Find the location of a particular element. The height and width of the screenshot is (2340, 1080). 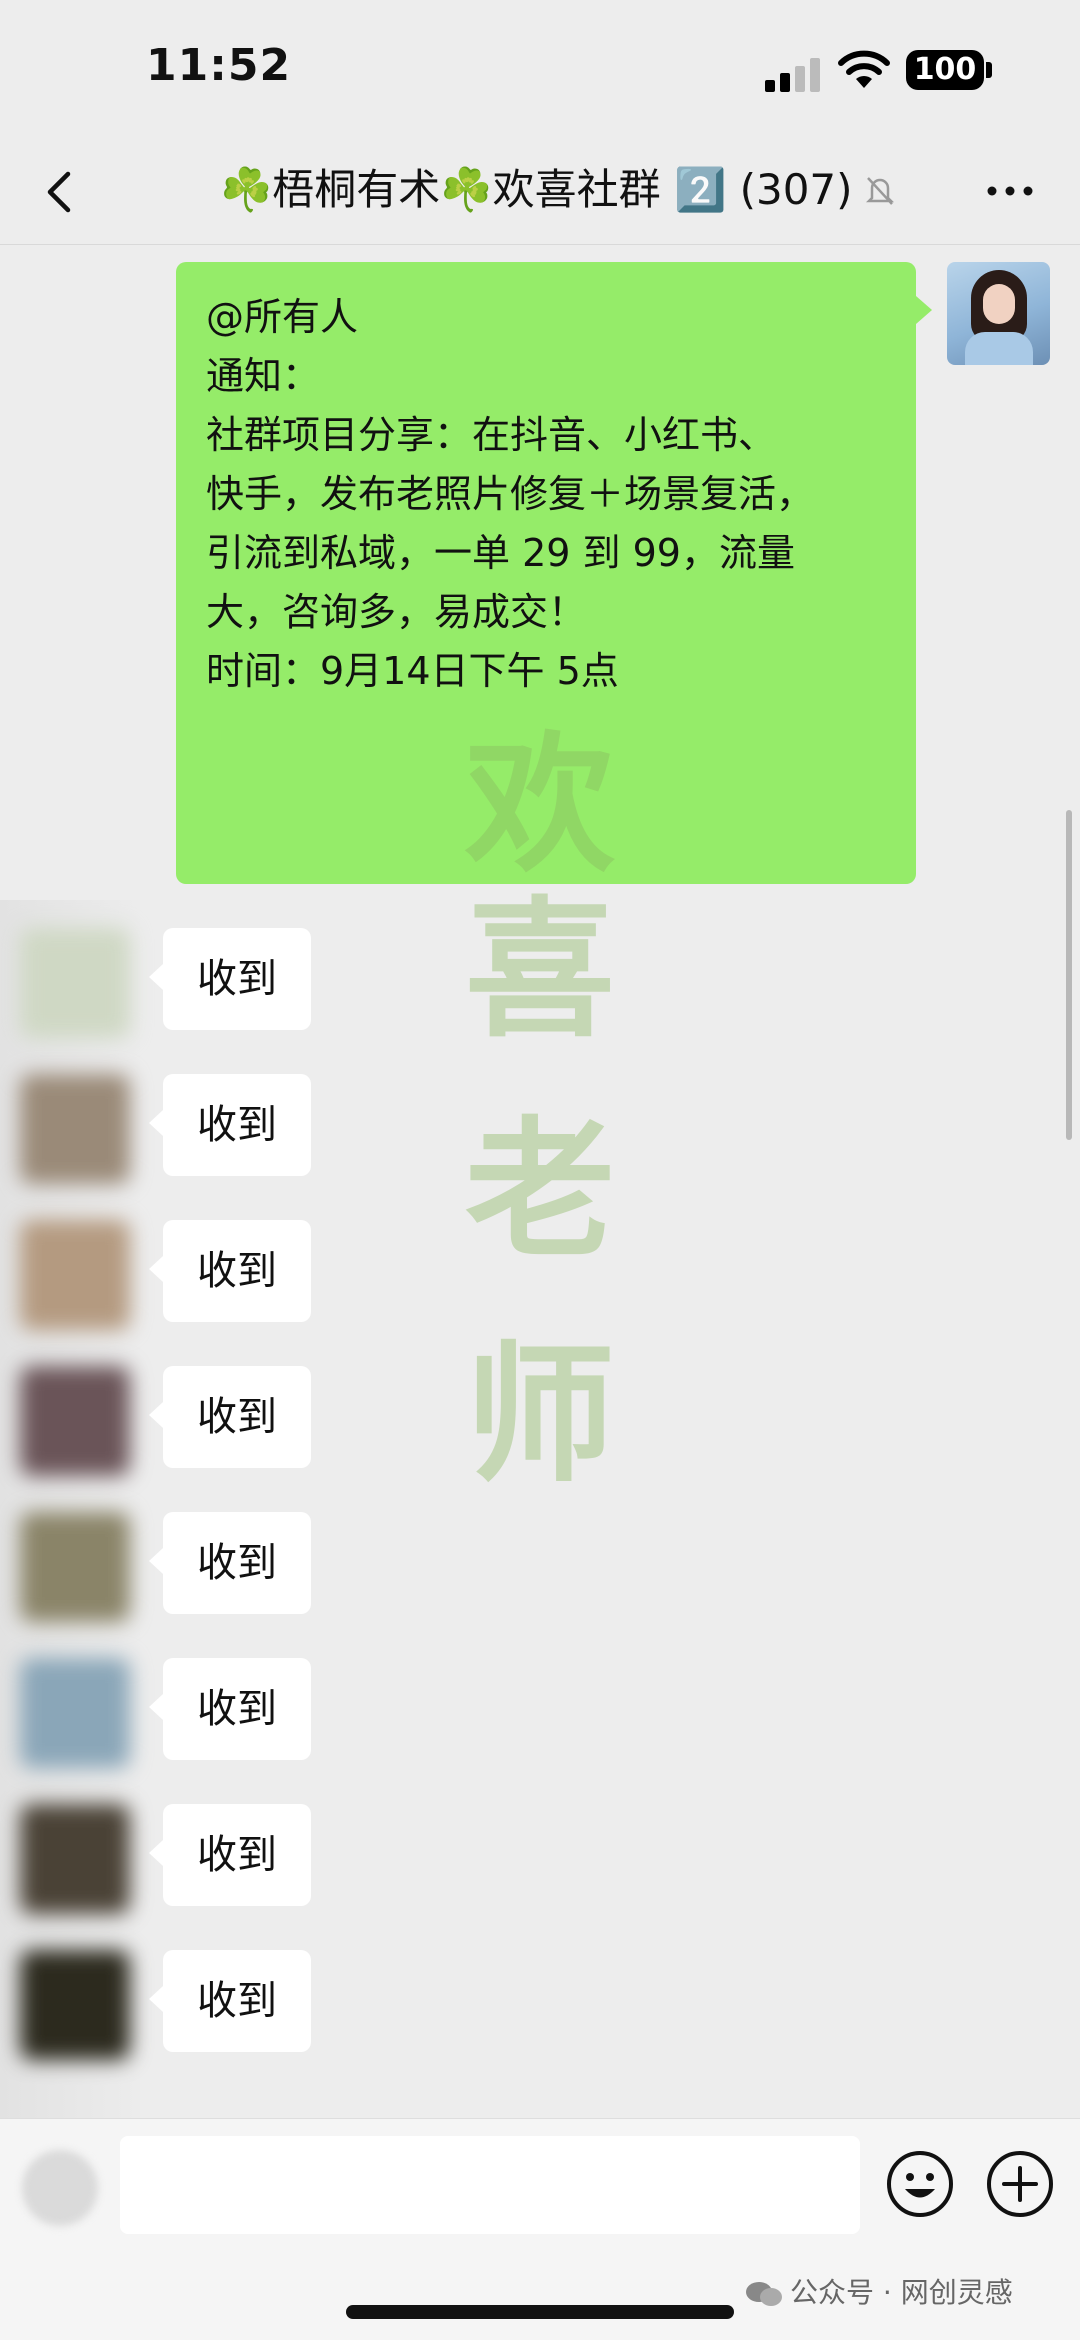

chat-header: ☘️梧桐有术☘️欢喜社群 2️⃣ (307) is located at coordinates (540, 192).